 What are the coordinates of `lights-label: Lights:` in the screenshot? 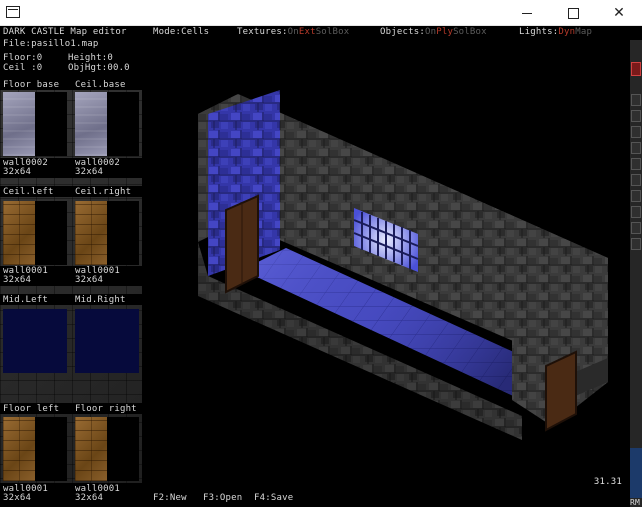 It's located at (539, 32).